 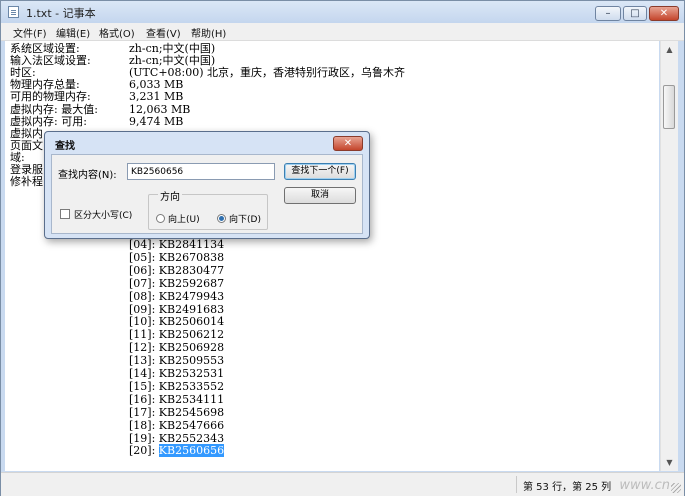 I want to click on hotfix-line: [17]: KB2545698, so click(x=177, y=412).